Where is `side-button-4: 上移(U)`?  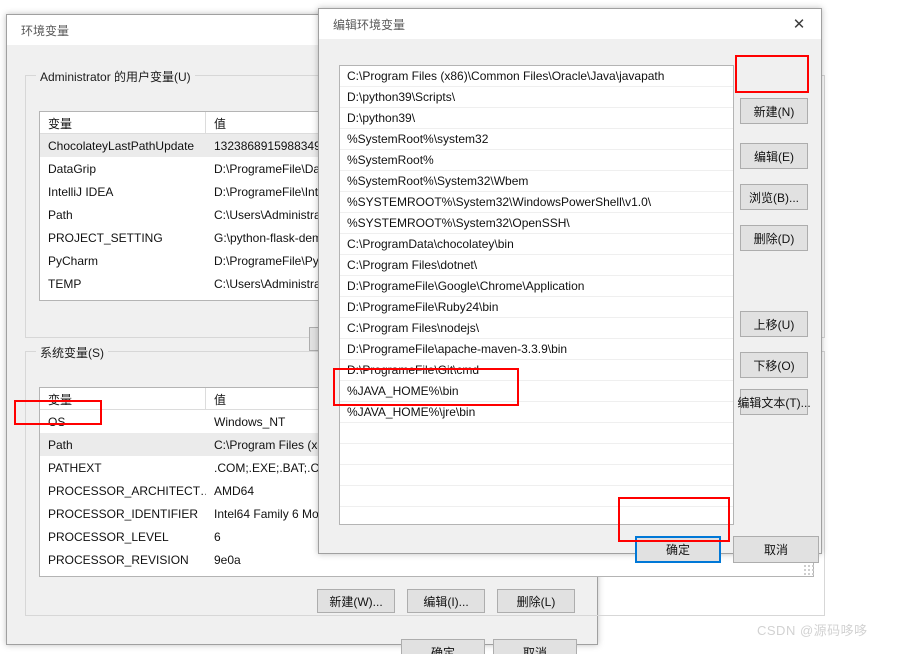 side-button-4: 上移(U) is located at coordinates (774, 324).